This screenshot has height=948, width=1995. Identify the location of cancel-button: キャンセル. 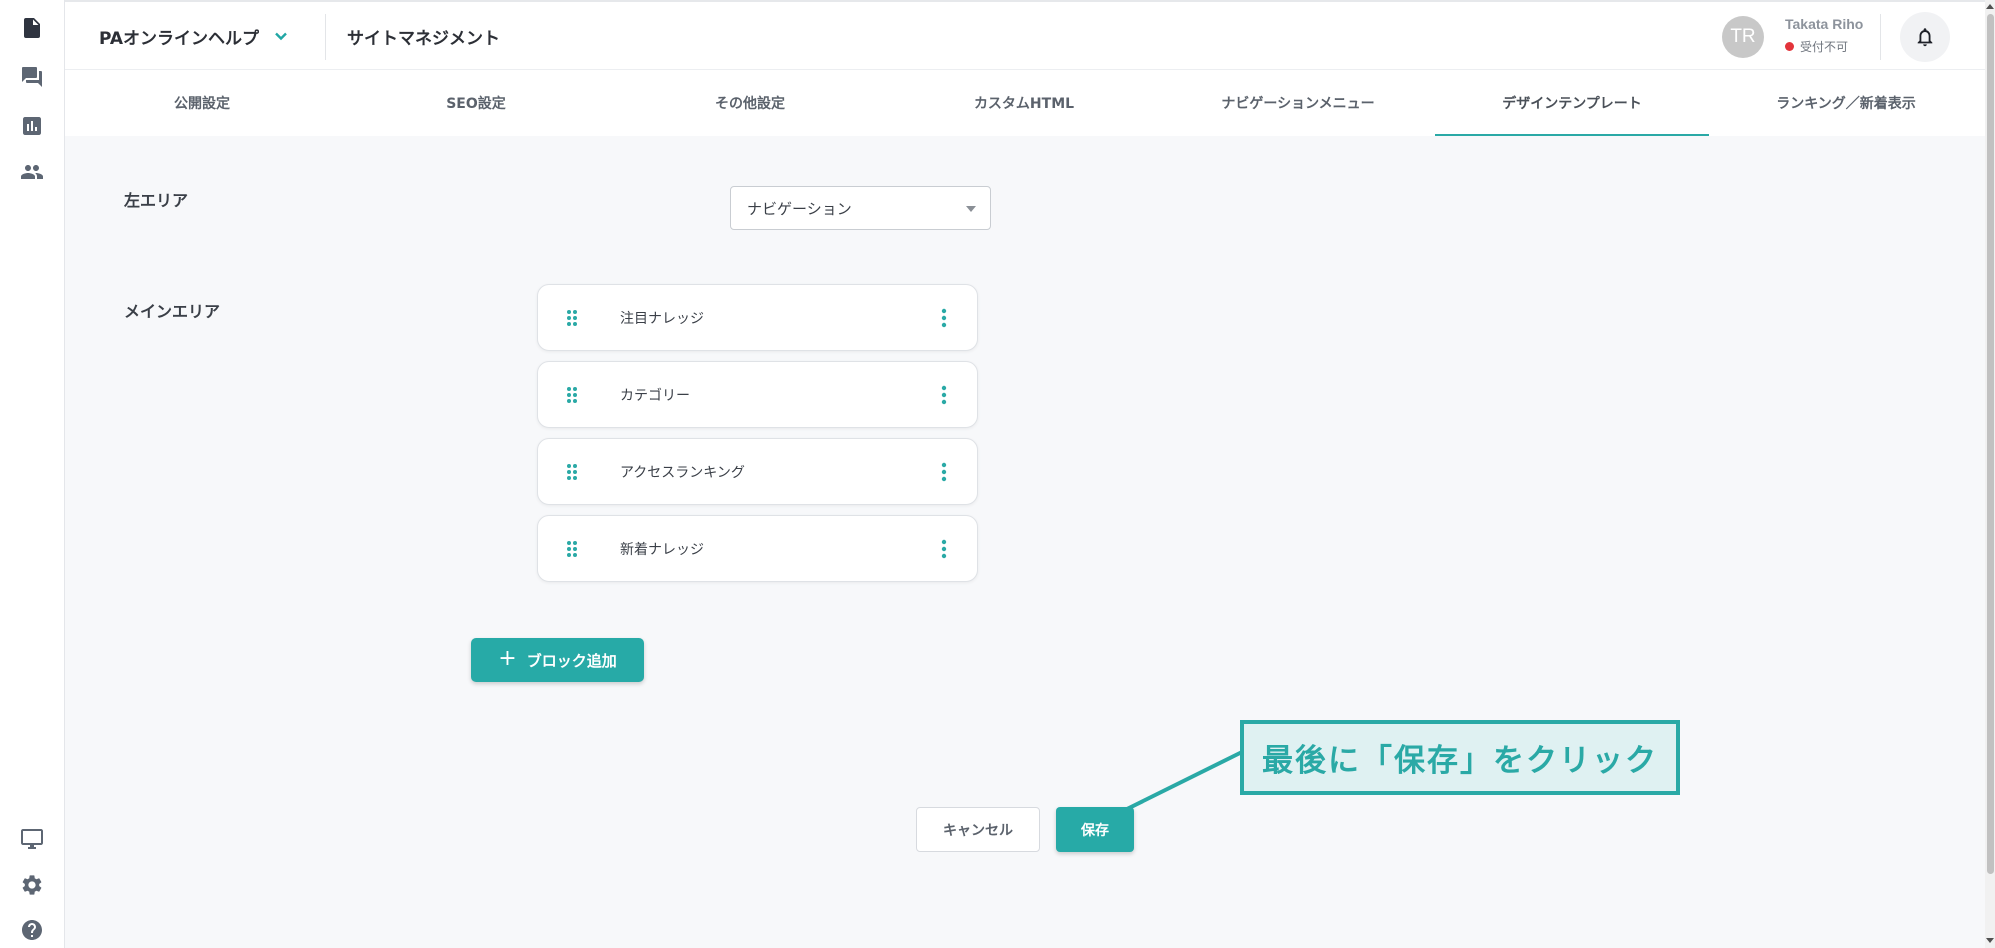
(978, 829).